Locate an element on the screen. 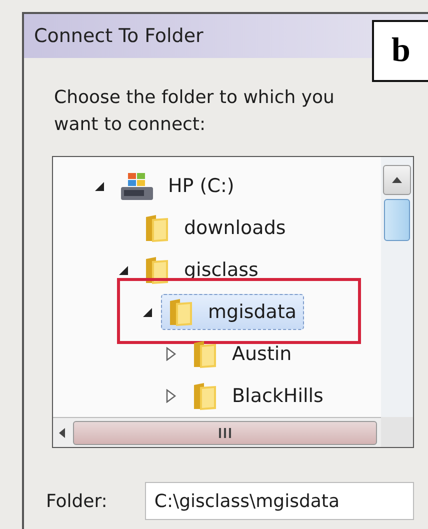 The image size is (428, 529). drive-icon is located at coordinates (137, 186).